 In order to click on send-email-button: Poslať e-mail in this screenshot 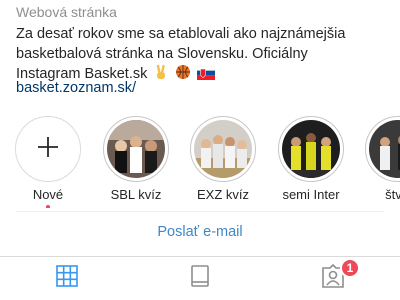, I will do `click(200, 232)`.